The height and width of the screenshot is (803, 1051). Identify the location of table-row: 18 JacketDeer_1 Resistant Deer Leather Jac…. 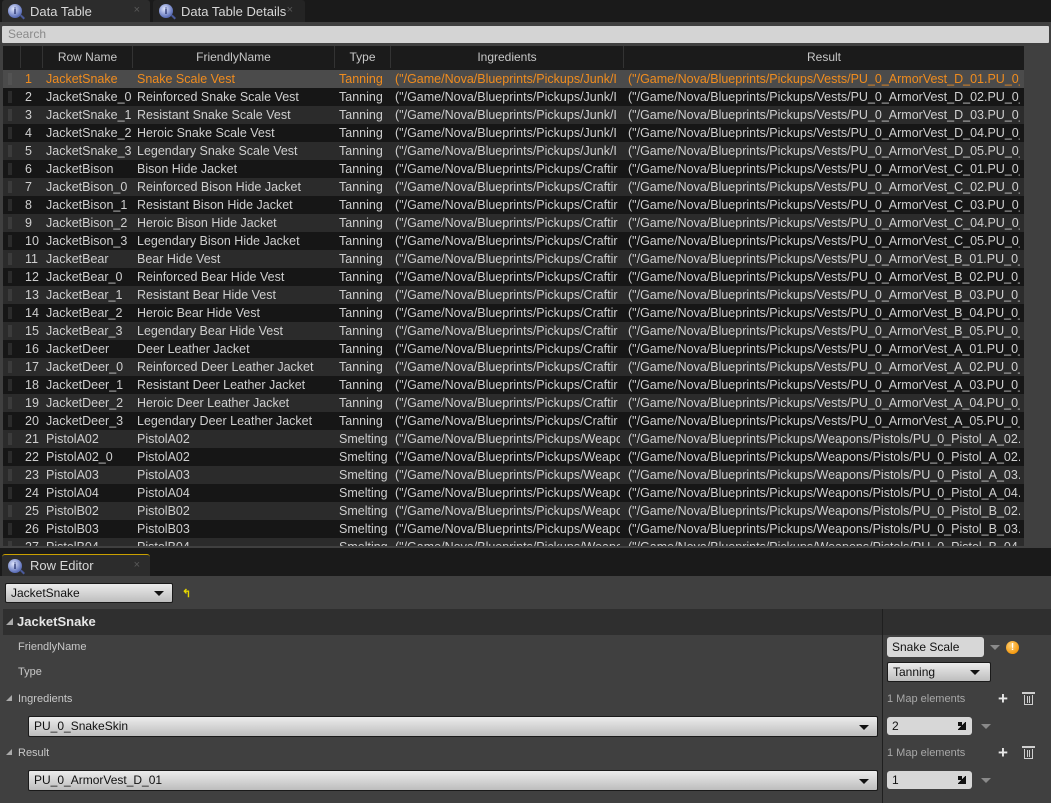
(513, 385).